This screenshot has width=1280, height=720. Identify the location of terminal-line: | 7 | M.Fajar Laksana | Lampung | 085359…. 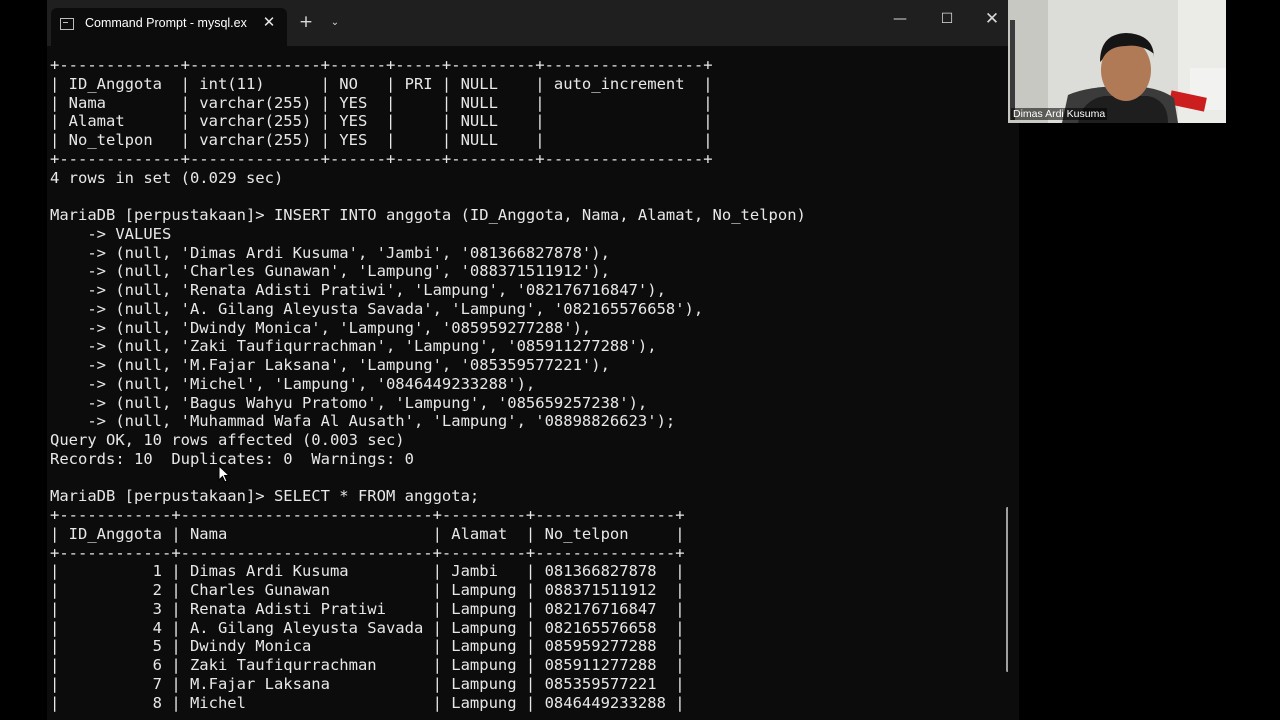
(367, 683).